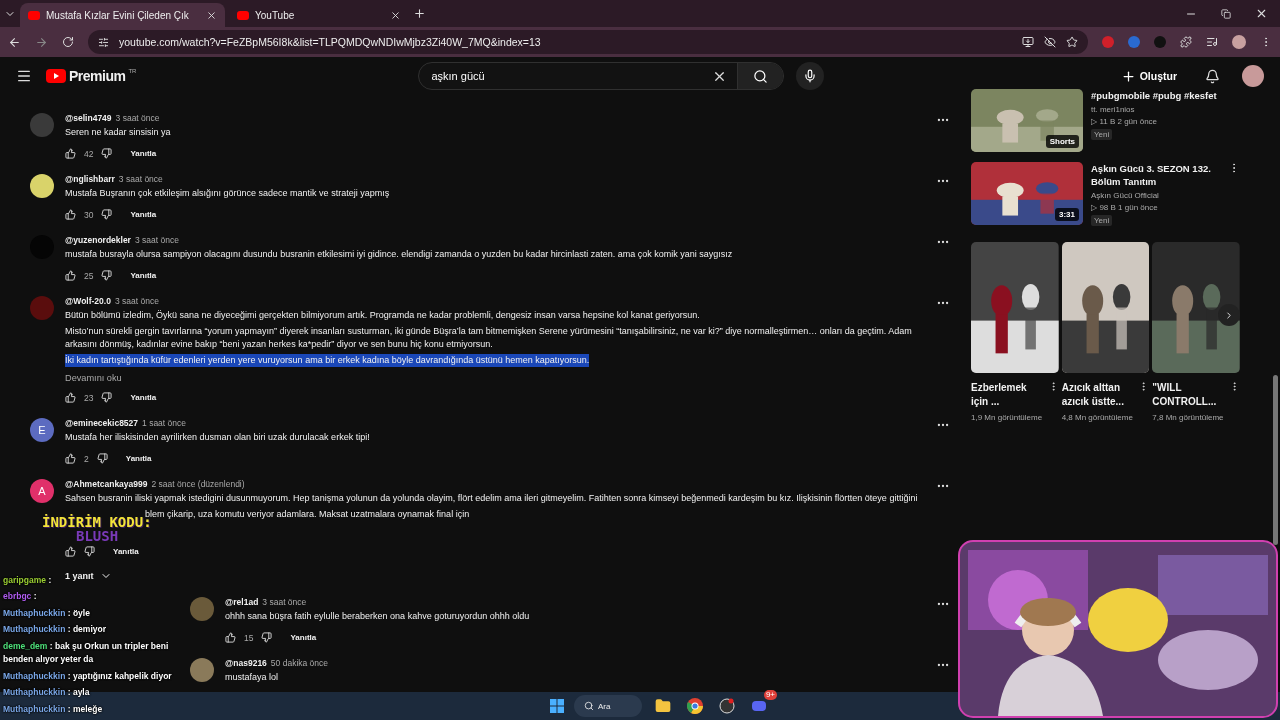 The width and height of the screenshot is (1280, 720). What do you see at coordinates (87, 676) in the screenshot?
I see `chat-message: Muthaphuckkin : yaptığınız kahpelik diyor` at bounding box center [87, 676].